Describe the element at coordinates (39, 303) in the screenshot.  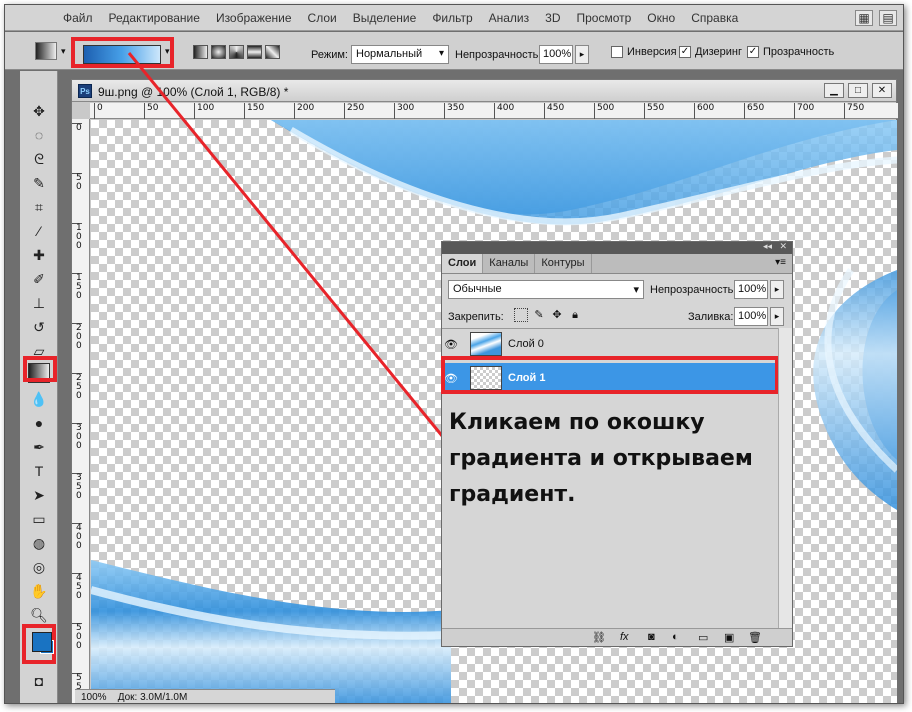
I see `stamp-tool-icon: ⊥` at that location.